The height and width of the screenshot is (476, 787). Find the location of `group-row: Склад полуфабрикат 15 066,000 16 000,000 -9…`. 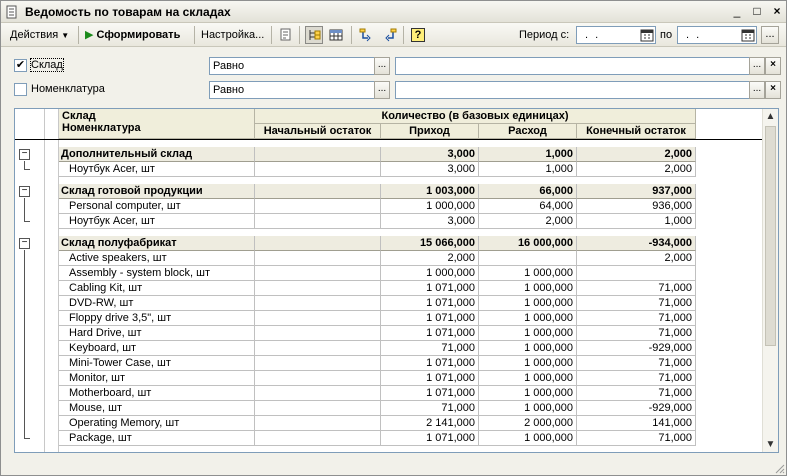

group-row: Склад полуфабрикат 15 066,000 16 000,000 -9… is located at coordinates (377, 243).